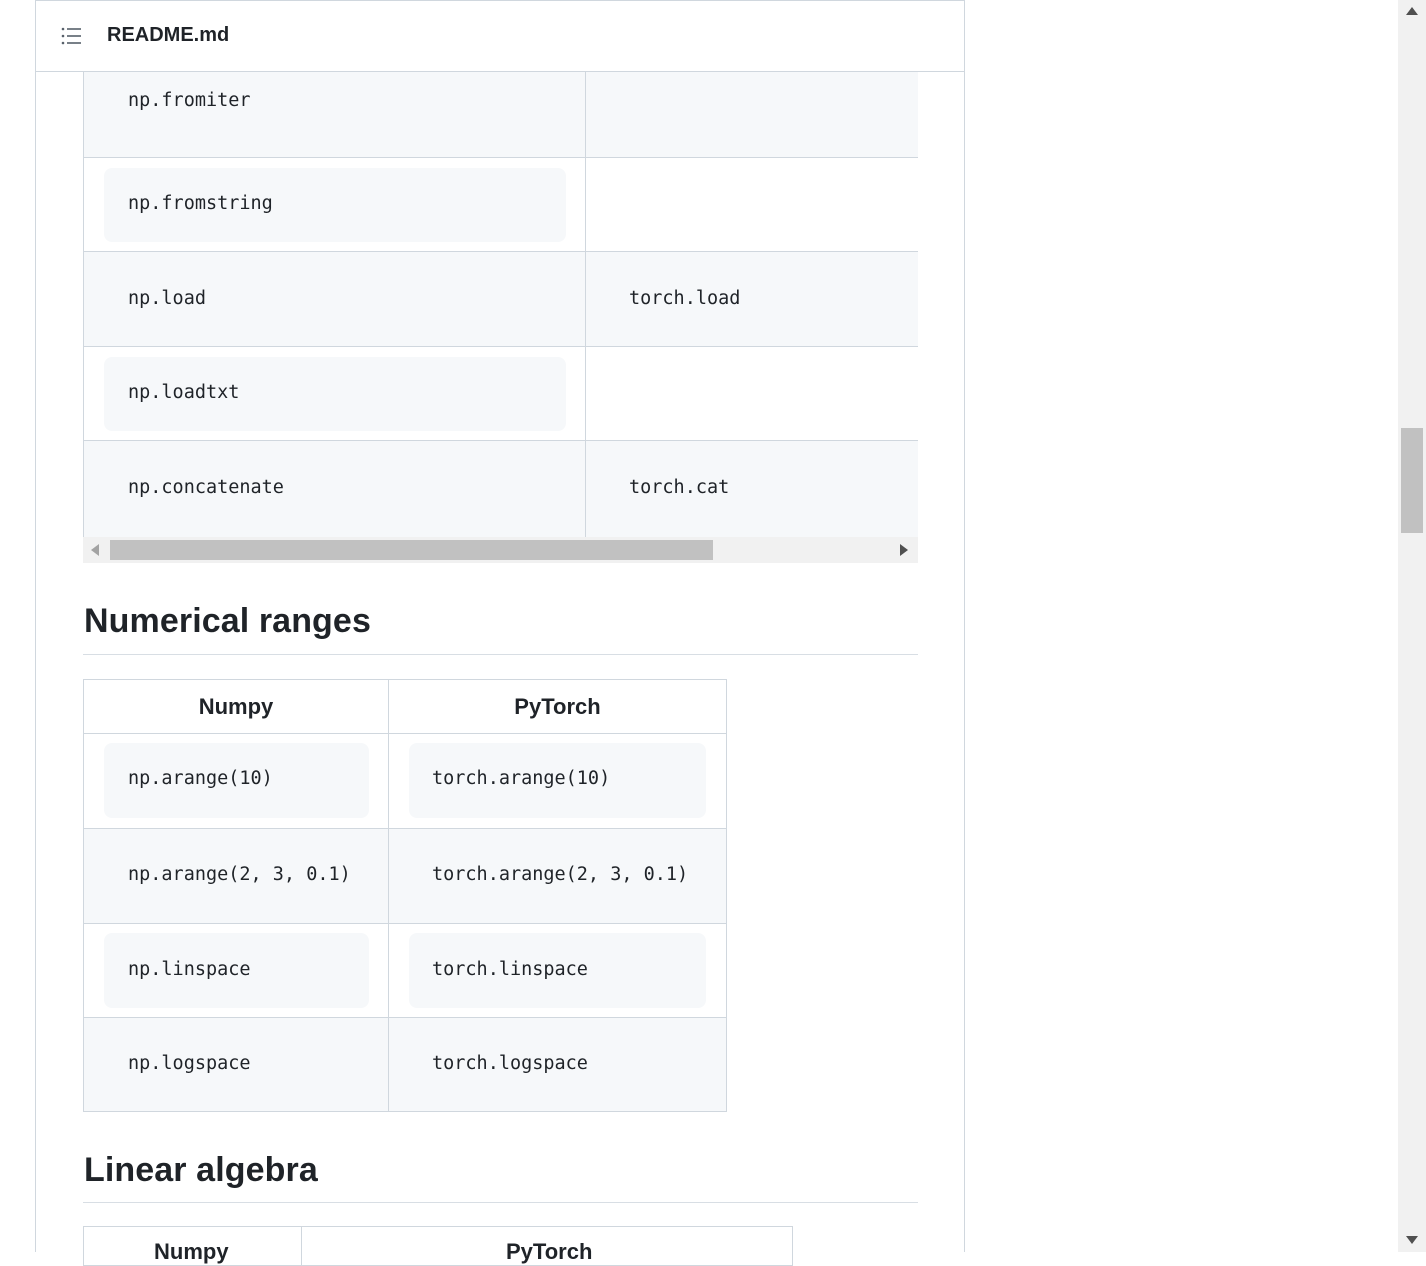 The image size is (1426, 1266). What do you see at coordinates (200, 778) in the screenshot?
I see `code-text: np.arange(10)` at bounding box center [200, 778].